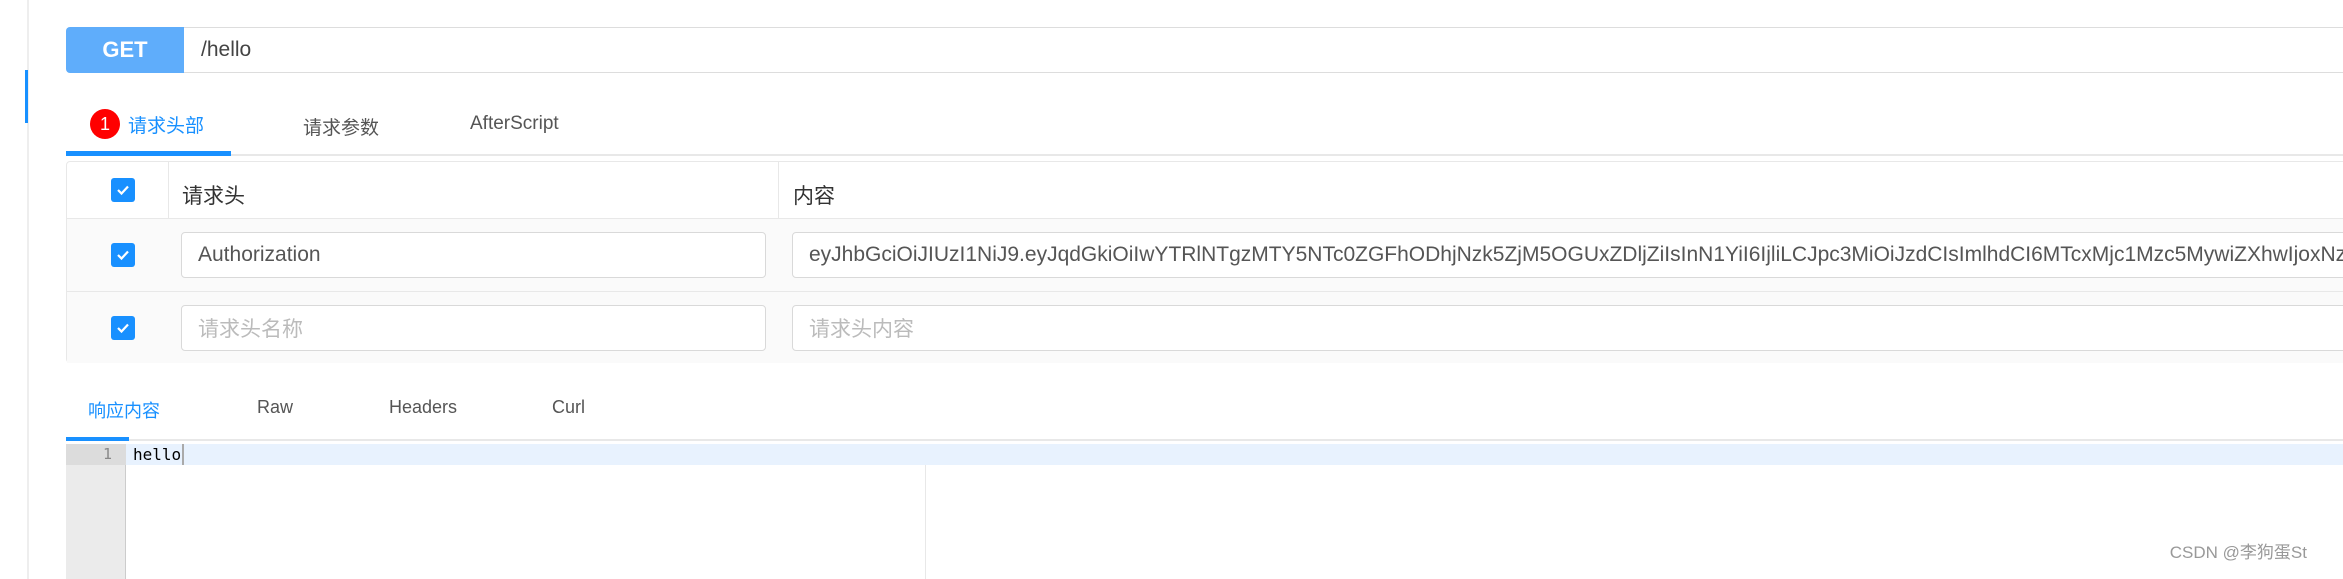 Image resolution: width=2343 pixels, height=579 pixels. I want to click on column-header-name: 请求头, so click(213, 196).